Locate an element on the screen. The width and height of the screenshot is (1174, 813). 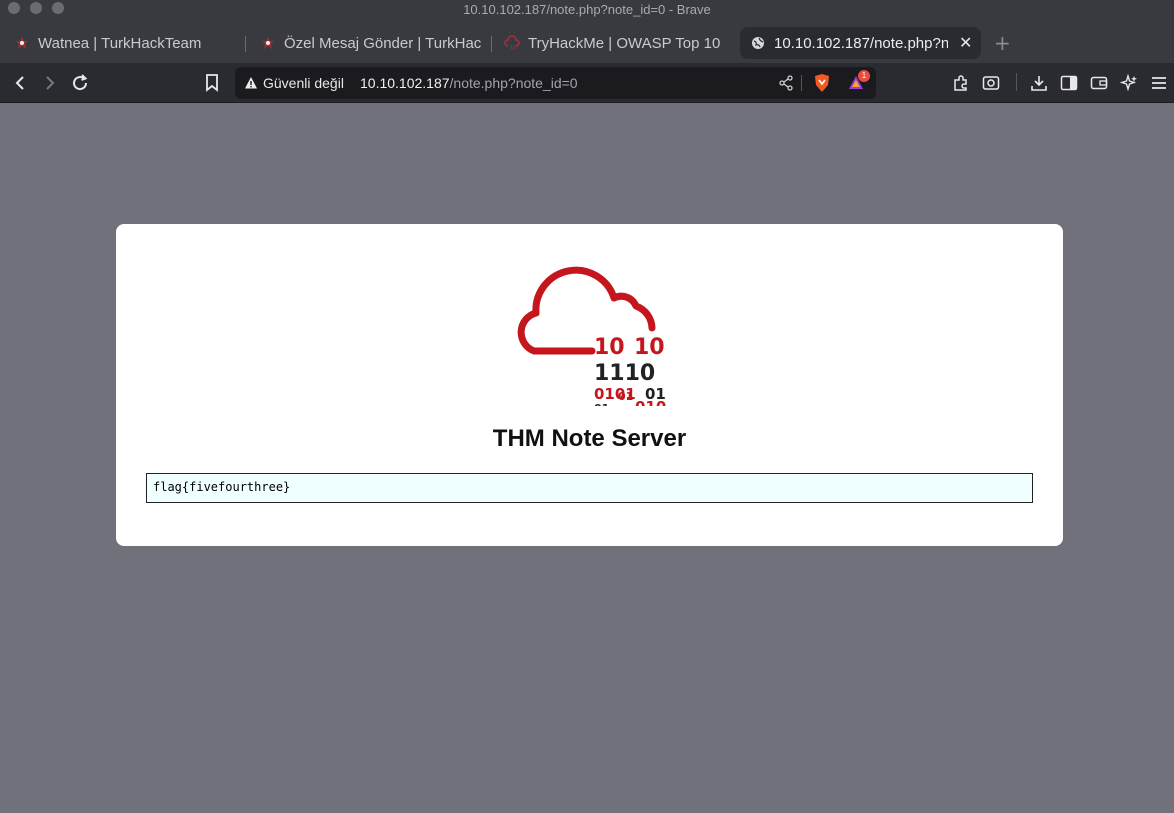
tab-note-page: 10.10.102.187/note.php?nc is located at coordinates (860, 43).